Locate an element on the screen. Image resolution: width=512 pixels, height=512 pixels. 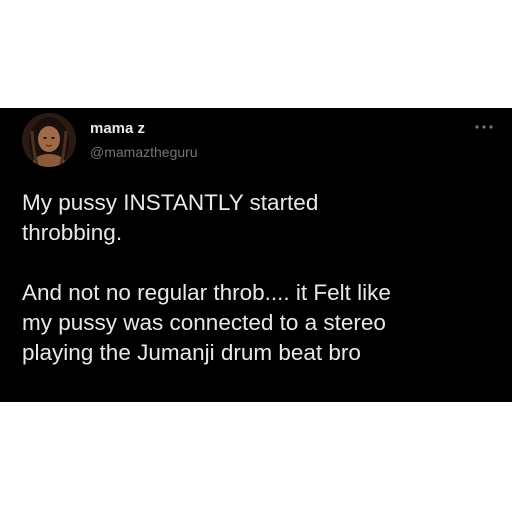
avatar-photo-icon is located at coordinates (49, 140).